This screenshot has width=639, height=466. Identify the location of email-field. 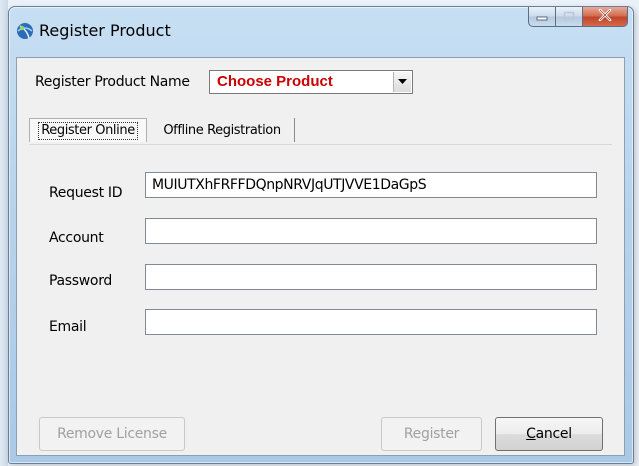
(371, 322).